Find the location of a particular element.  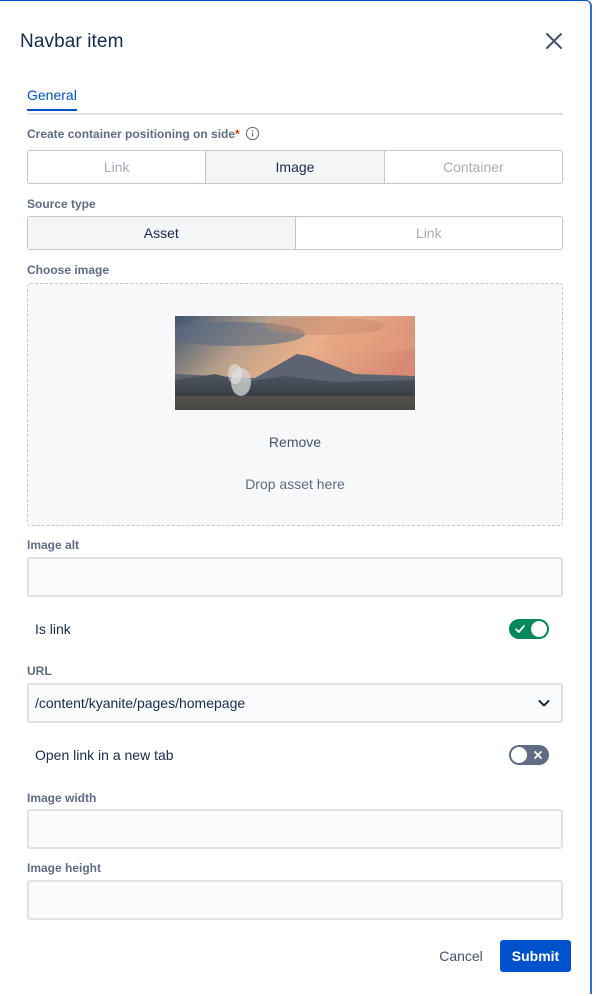

positioning-label-row: Create container positioning on side* is located at coordinates (143, 135).